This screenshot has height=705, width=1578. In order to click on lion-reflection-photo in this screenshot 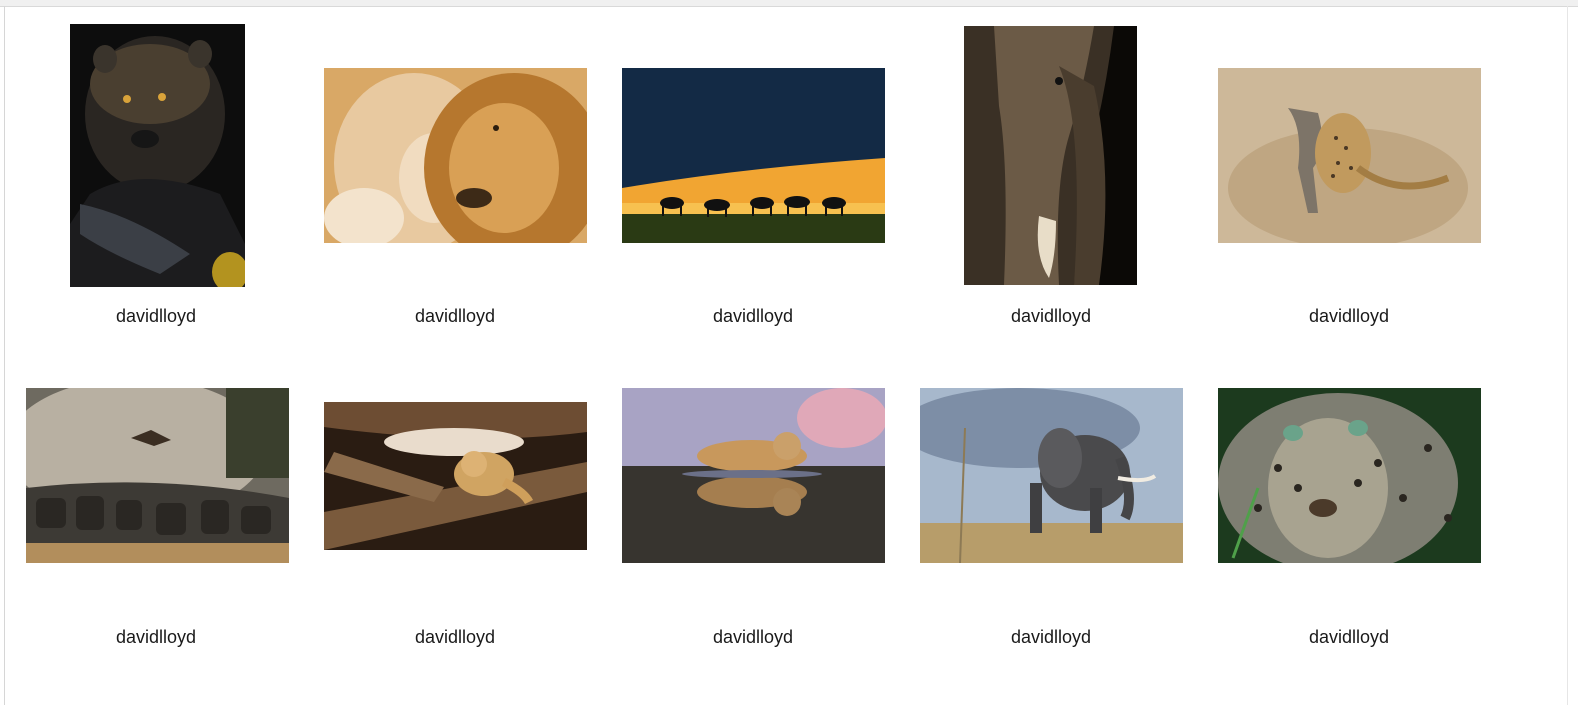, I will do `click(753, 475)`.